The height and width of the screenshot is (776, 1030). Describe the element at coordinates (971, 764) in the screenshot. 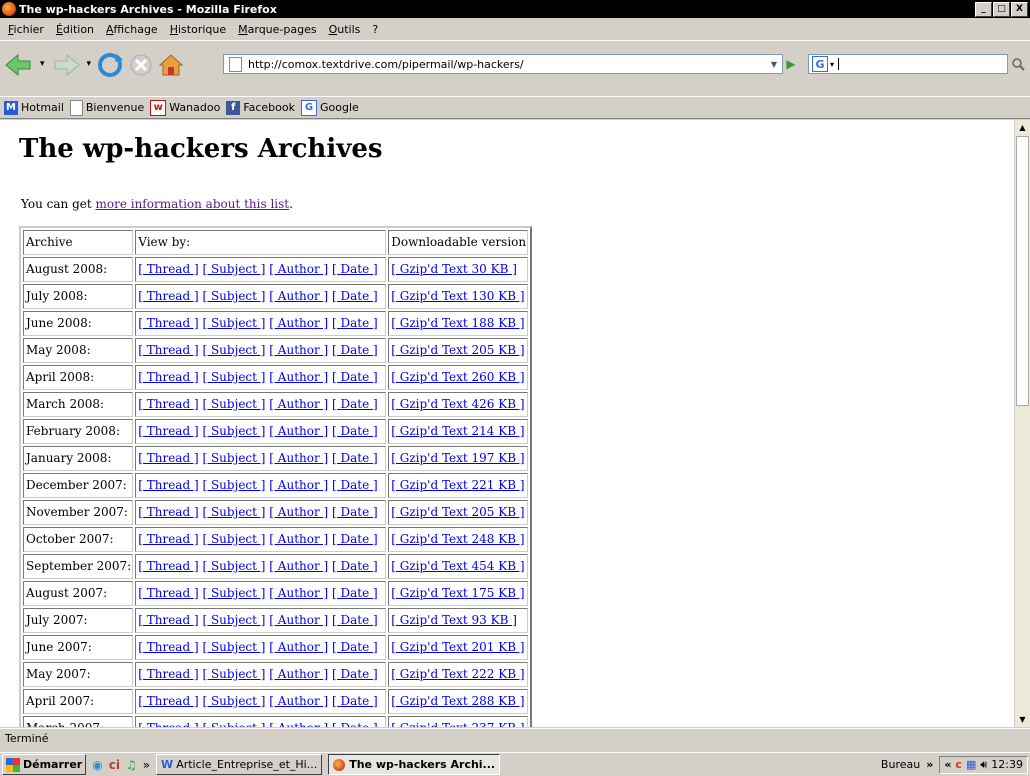

I see `network-tray-icon: ▦` at that location.